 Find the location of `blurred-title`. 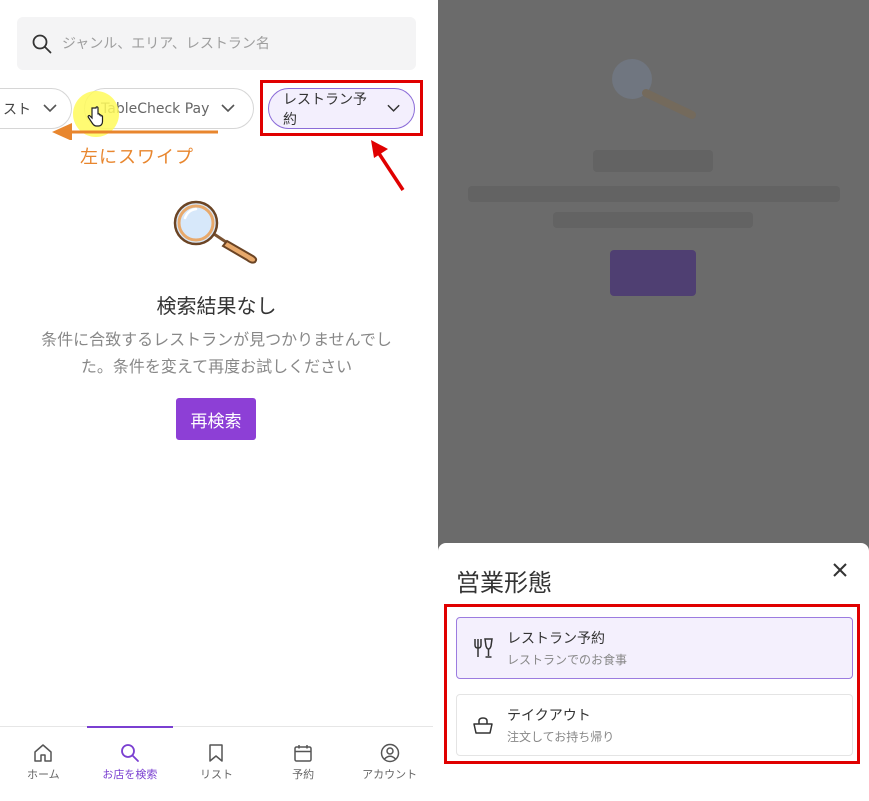

blurred-title is located at coordinates (653, 161).